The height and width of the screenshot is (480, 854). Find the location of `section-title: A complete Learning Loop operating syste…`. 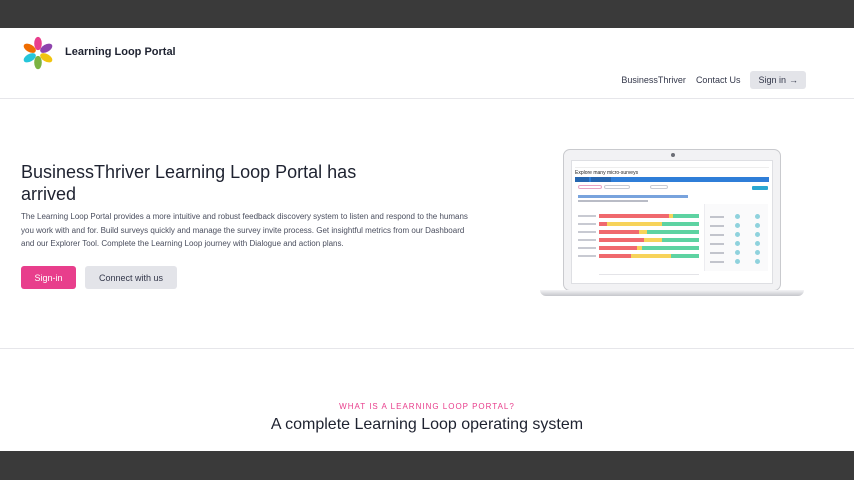

section-title: A complete Learning Loop operating syste… is located at coordinates (427, 424).